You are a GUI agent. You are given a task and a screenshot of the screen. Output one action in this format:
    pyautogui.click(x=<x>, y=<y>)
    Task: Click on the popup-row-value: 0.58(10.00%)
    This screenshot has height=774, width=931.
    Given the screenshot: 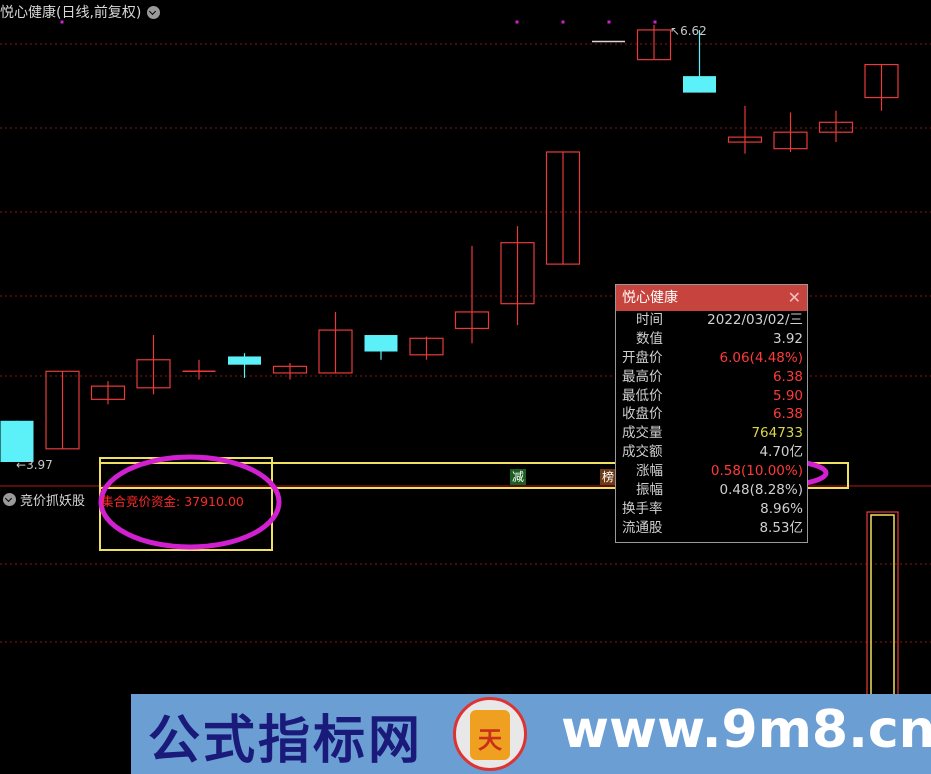 What is the action you would take?
    pyautogui.click(x=756, y=471)
    